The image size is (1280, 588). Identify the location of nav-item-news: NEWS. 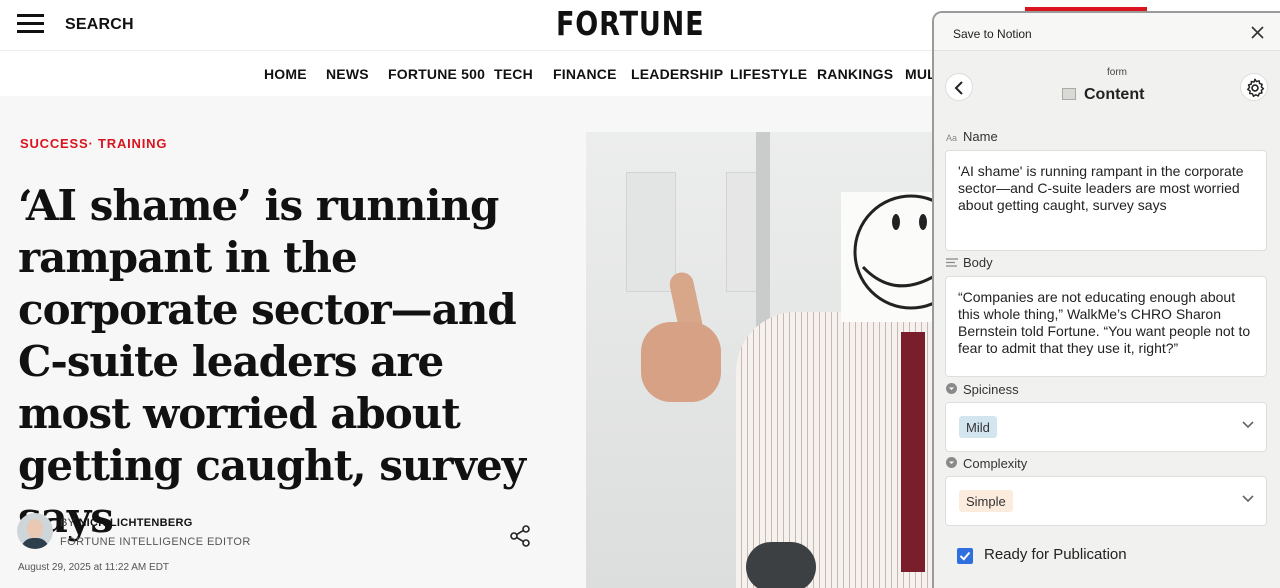
(347, 74).